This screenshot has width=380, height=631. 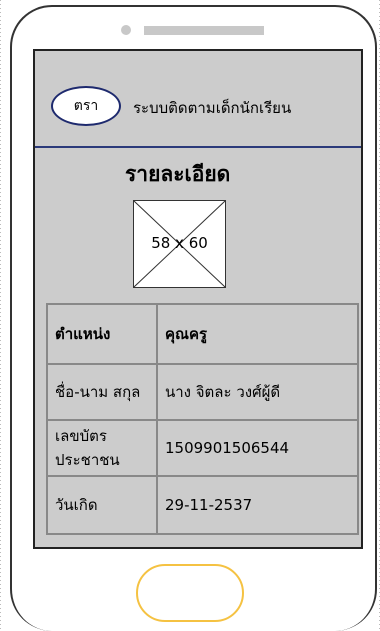 I want to click on table-value-cell: 1509901506544, so click(x=257, y=448).